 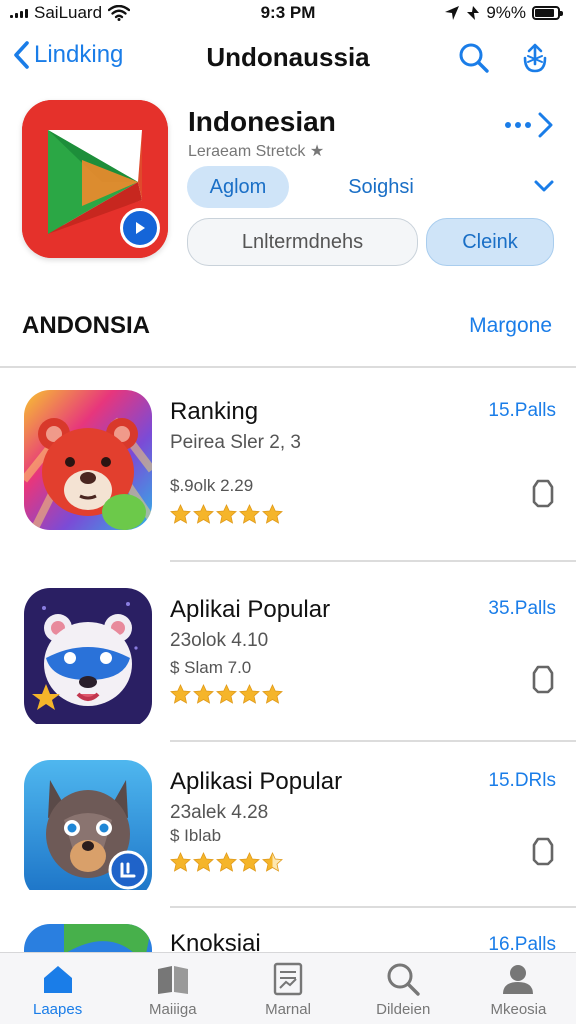 I want to click on tab-label: Marnal, so click(x=288, y=1009).